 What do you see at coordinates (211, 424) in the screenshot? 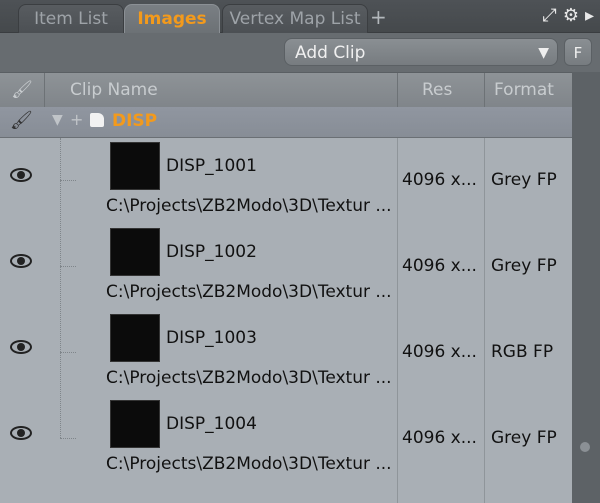
I see `clip-name: DISP_1004` at bounding box center [211, 424].